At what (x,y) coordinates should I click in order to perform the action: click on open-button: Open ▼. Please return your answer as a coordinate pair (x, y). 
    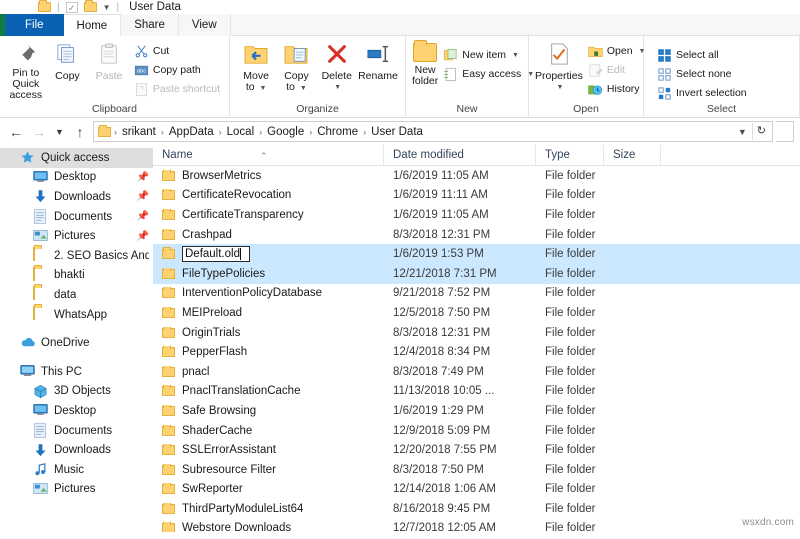
    Looking at the image, I should click on (617, 51).